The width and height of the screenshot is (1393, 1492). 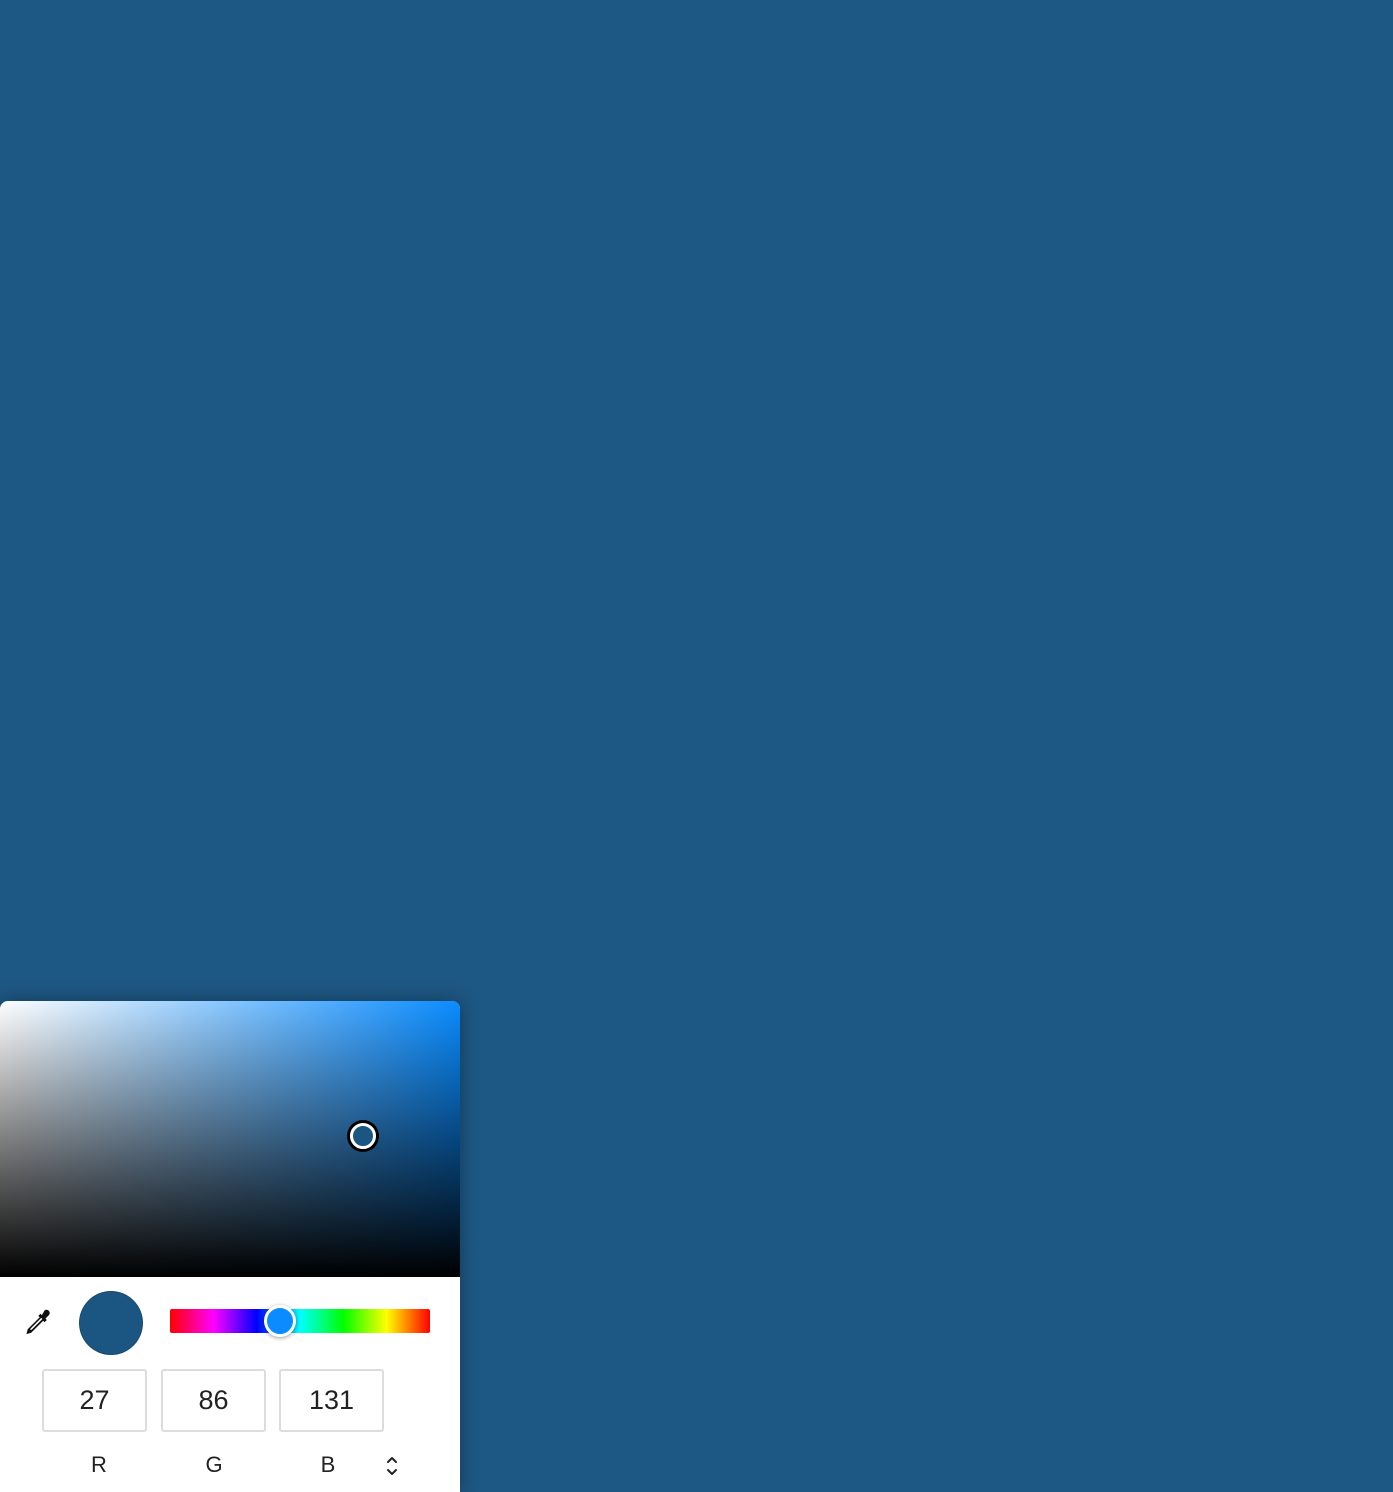 I want to click on blue-channel-label: B, so click(x=328, y=1464).